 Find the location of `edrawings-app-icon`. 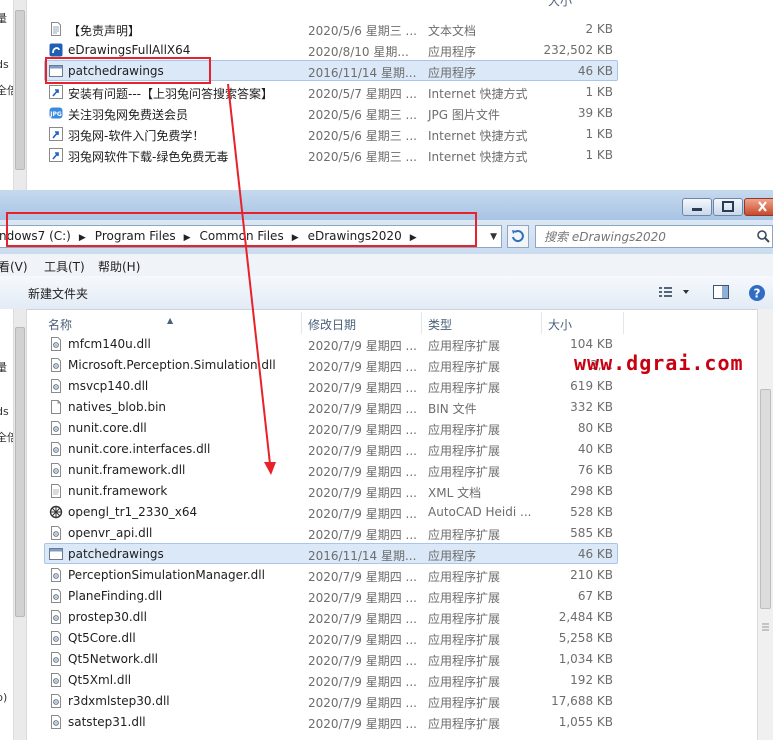

edrawings-app-icon is located at coordinates (56, 50).